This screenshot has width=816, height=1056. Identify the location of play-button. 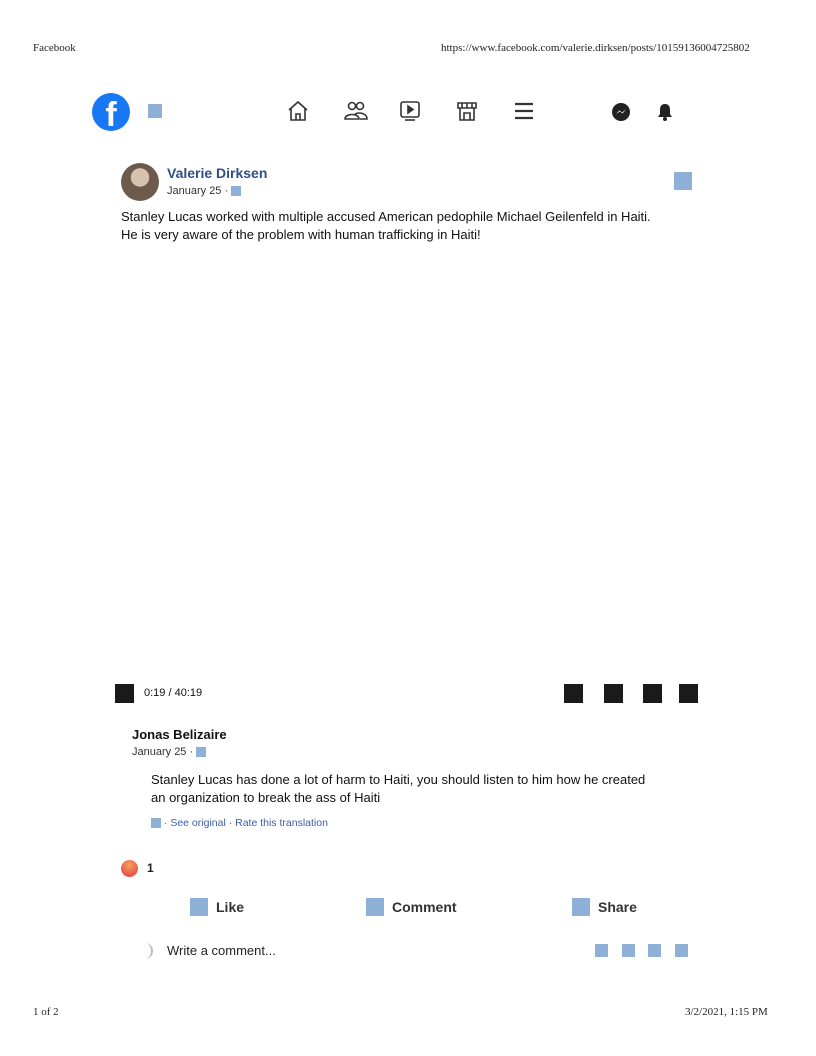
(124, 693).